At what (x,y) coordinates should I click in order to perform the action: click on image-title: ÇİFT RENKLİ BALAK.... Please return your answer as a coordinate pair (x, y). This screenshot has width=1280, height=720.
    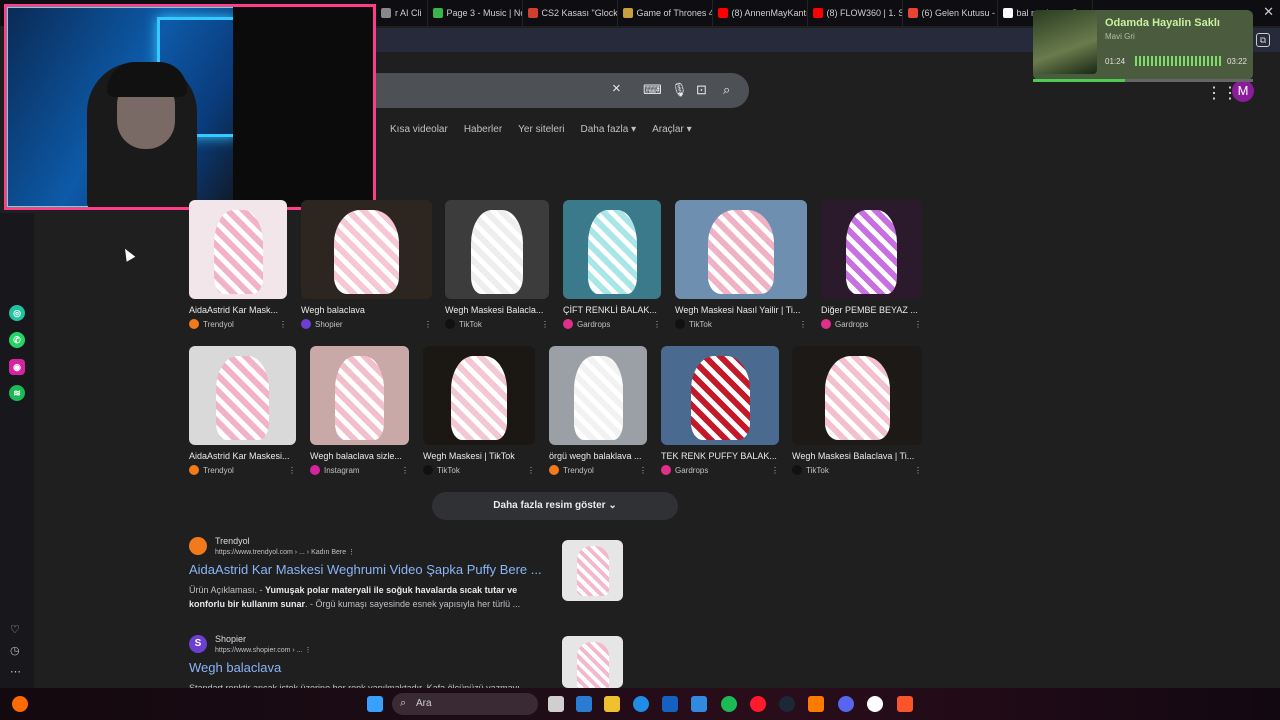
    Looking at the image, I should click on (612, 310).